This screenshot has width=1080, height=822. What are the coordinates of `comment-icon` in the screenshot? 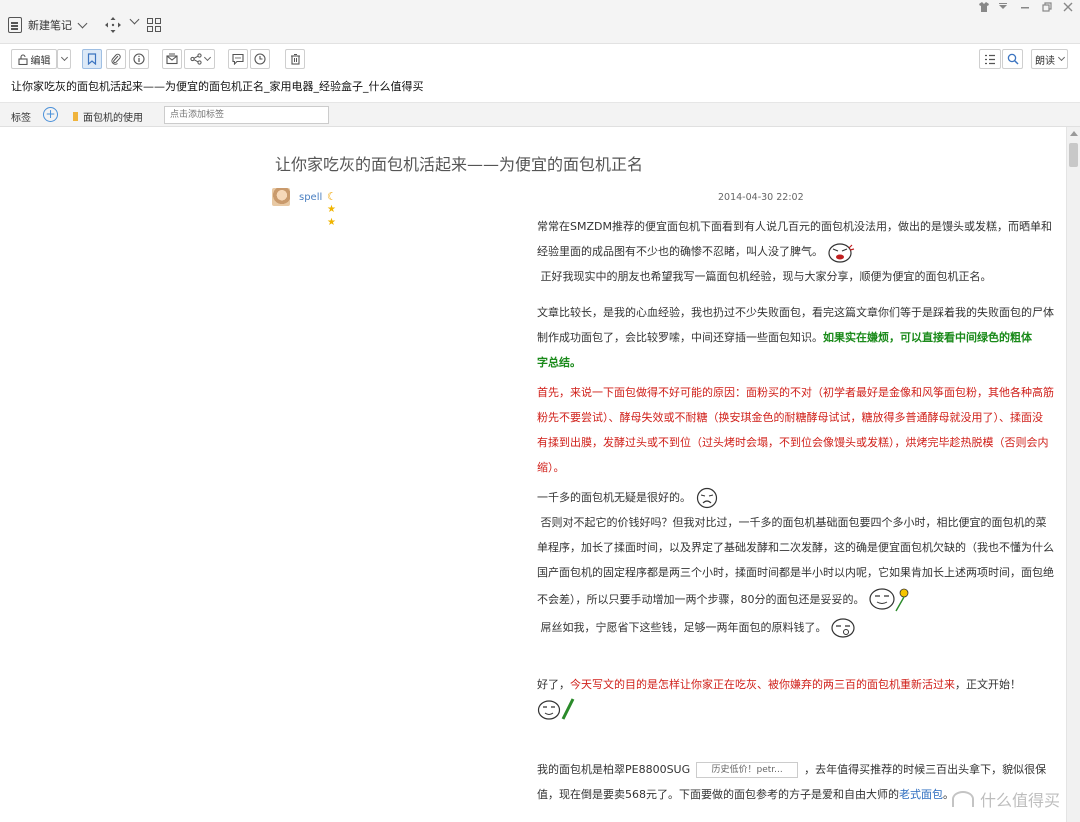 It's located at (238, 59).